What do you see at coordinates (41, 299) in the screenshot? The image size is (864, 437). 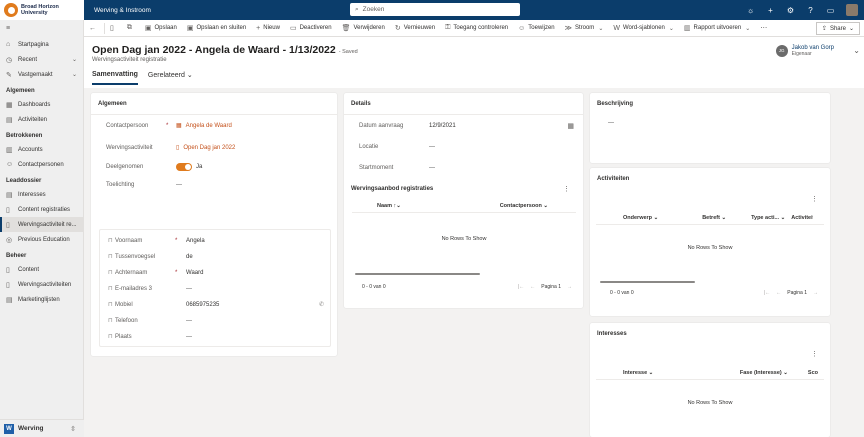 I see `sidebar-item-marketinglijsten: ▤ Marketinglijsten` at bounding box center [41, 299].